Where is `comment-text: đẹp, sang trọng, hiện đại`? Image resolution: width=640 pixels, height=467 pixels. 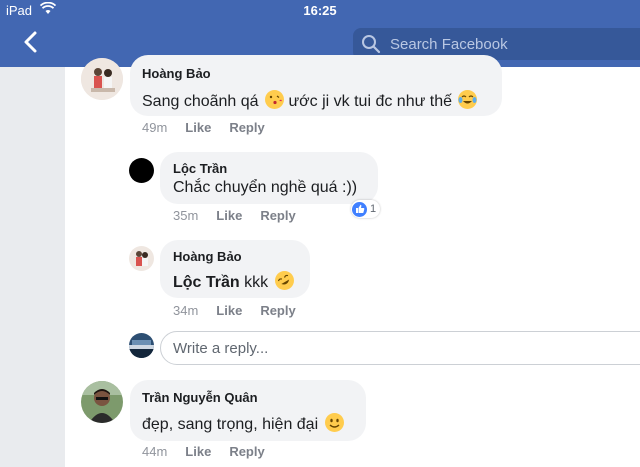
comment-text: đẹp, sang trọng, hiện đại is located at coordinates (243, 423).